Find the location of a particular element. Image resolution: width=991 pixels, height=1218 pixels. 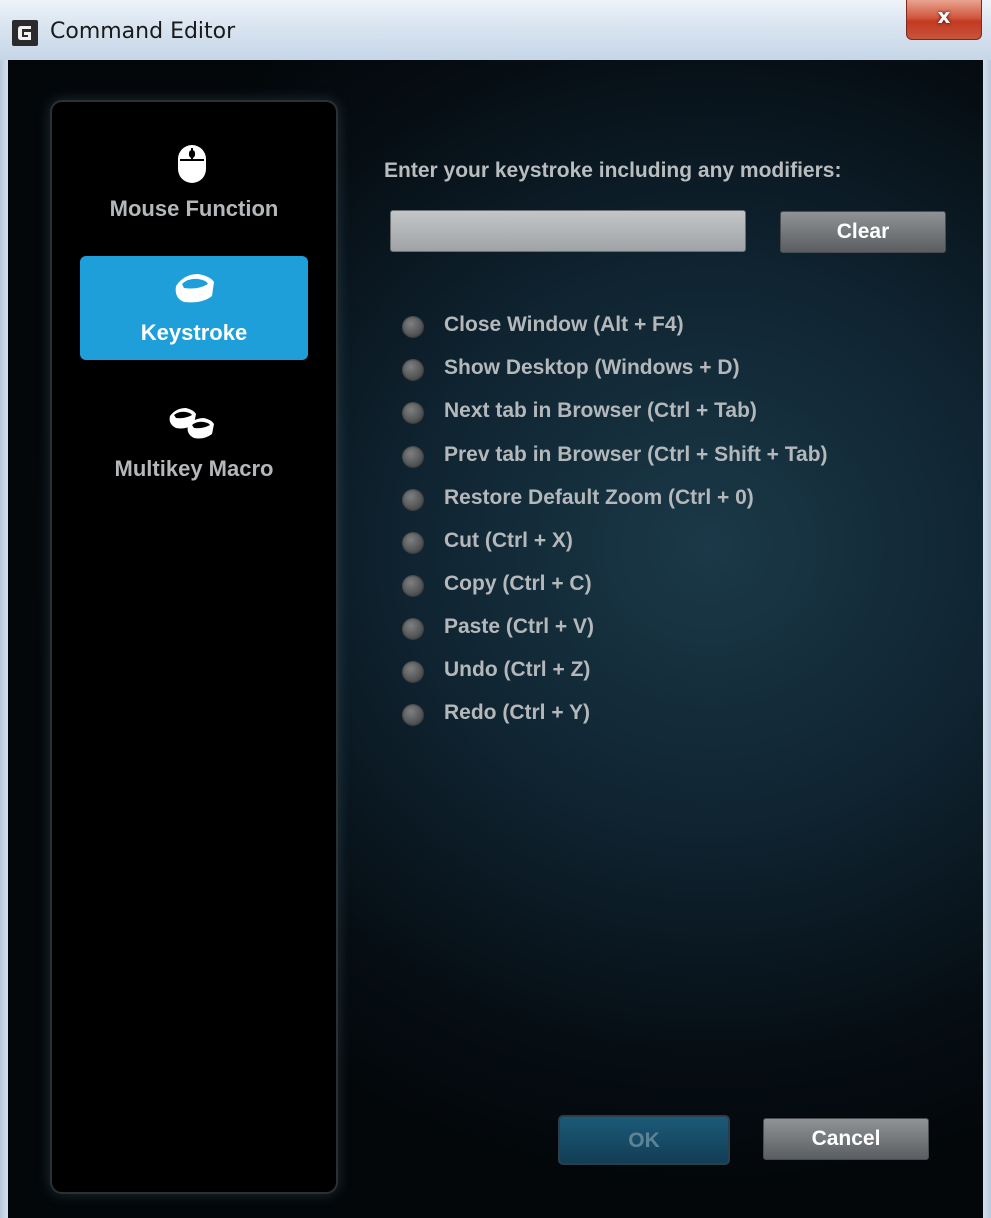

preset-radio-item: Show Desktop (Windows + D) is located at coordinates (662, 370).